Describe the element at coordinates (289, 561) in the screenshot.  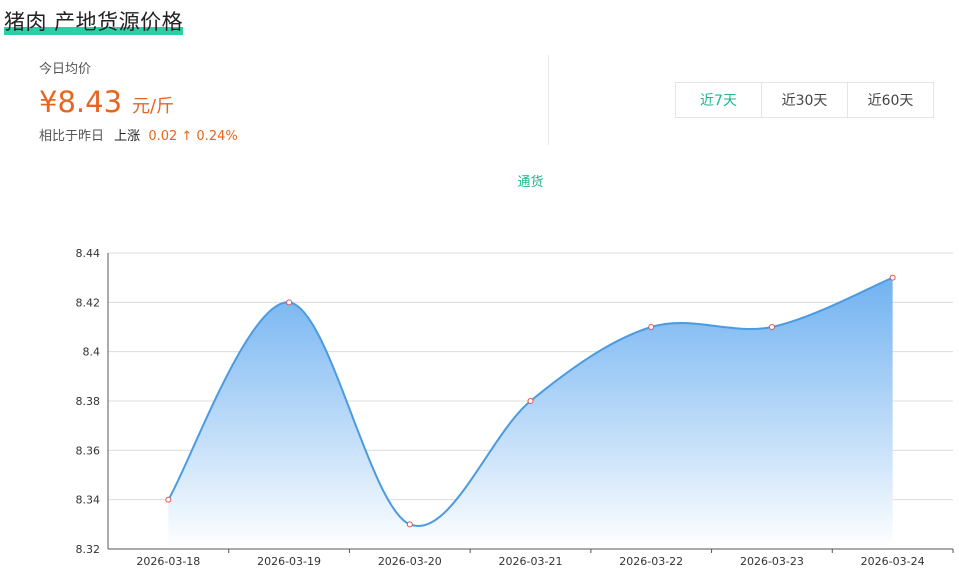
I see `x-tick-label: 2026-03-19` at that location.